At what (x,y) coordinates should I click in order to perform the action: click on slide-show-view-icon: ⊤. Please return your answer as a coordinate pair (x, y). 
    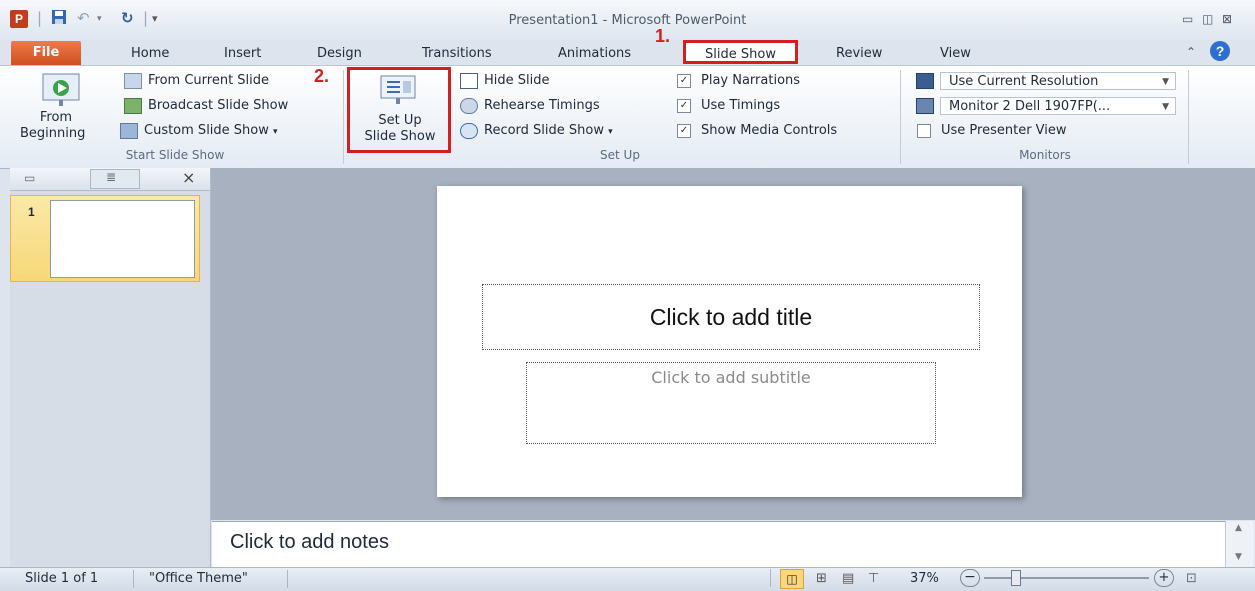
    Looking at the image, I should click on (873, 578).